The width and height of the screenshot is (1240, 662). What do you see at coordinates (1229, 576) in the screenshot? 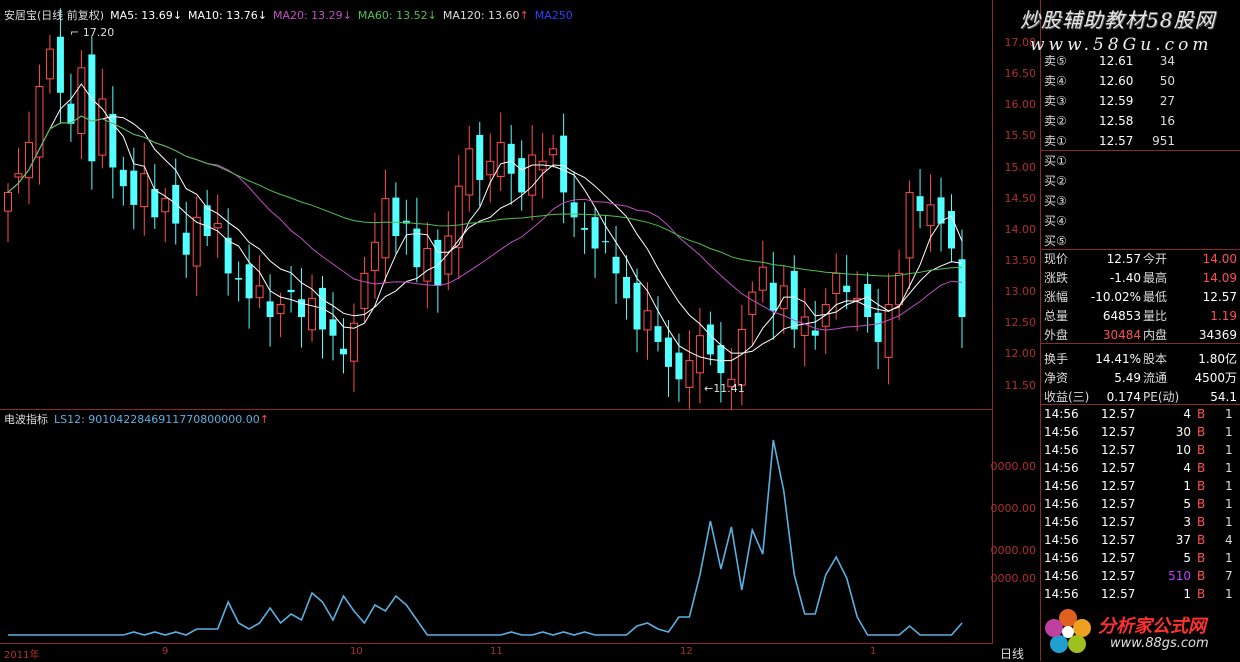
I see `tick-count: 7` at bounding box center [1229, 576].